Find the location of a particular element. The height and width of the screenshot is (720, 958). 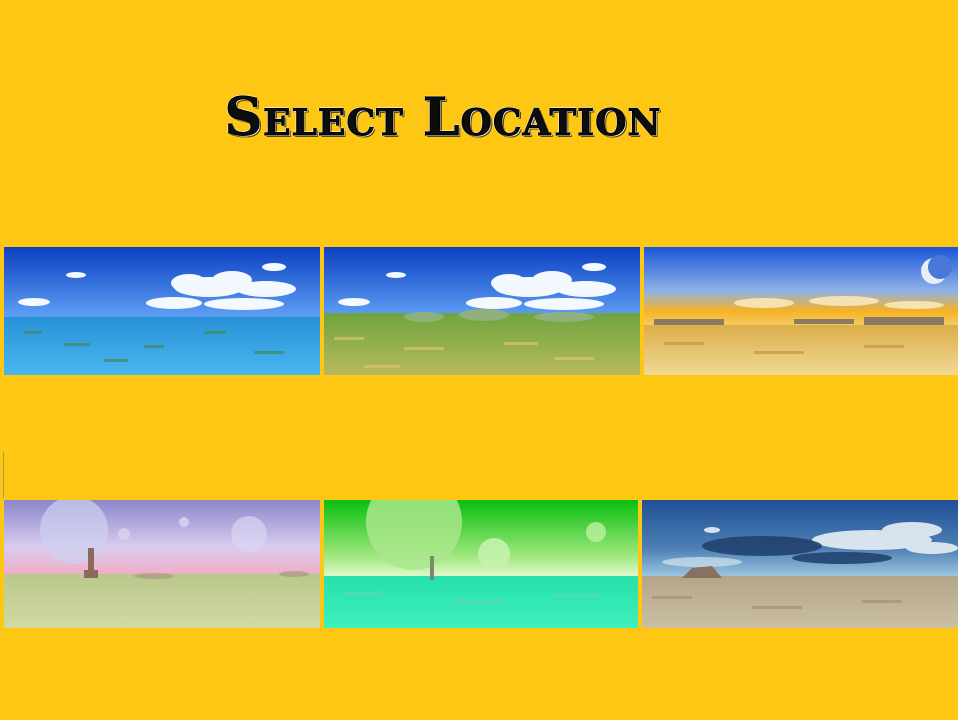

wasteland-thumbnail is located at coordinates (800, 564).